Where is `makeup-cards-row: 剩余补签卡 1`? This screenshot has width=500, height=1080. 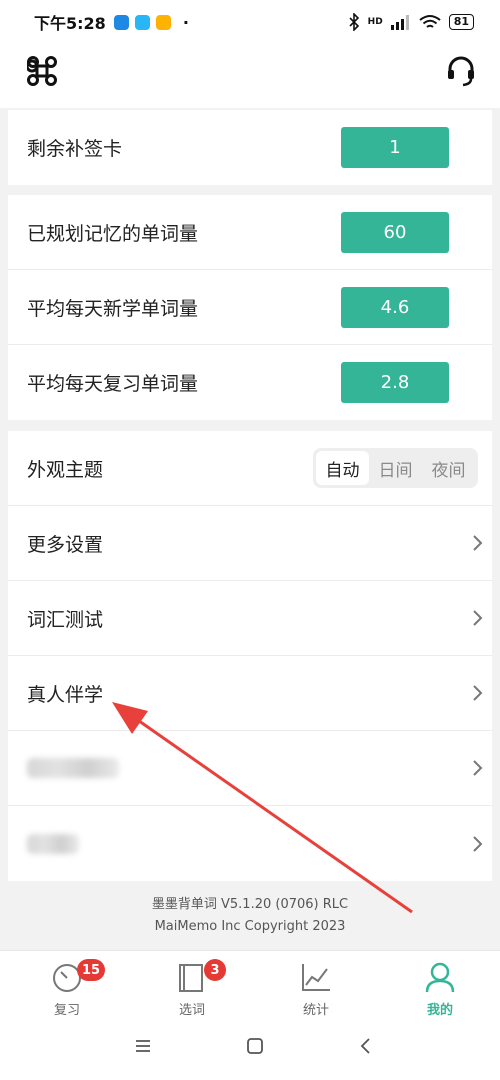
makeup-cards-row: 剩余补签卡 1 is located at coordinates (250, 147).